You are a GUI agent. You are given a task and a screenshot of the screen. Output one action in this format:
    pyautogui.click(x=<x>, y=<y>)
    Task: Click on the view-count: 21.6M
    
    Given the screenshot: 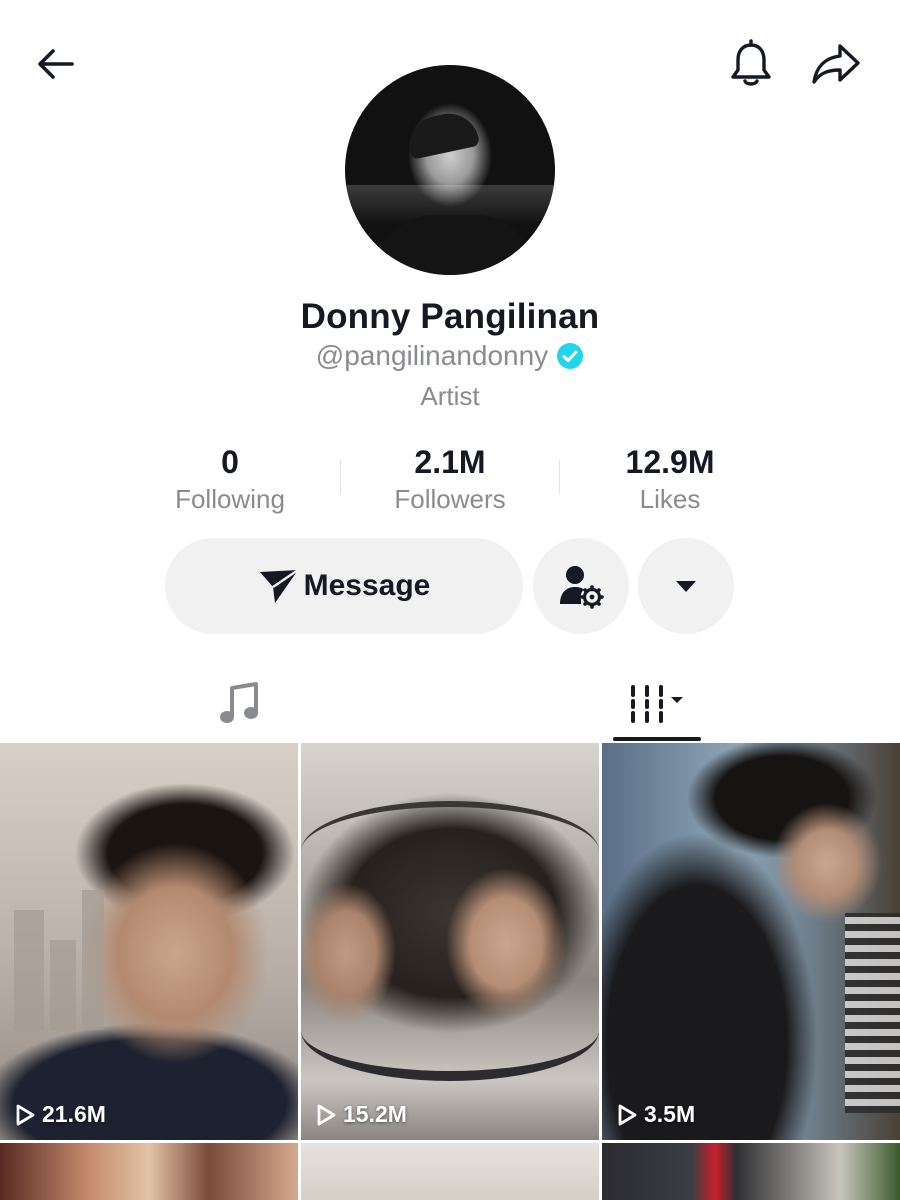 What is the action you would take?
    pyautogui.click(x=60, y=1114)
    